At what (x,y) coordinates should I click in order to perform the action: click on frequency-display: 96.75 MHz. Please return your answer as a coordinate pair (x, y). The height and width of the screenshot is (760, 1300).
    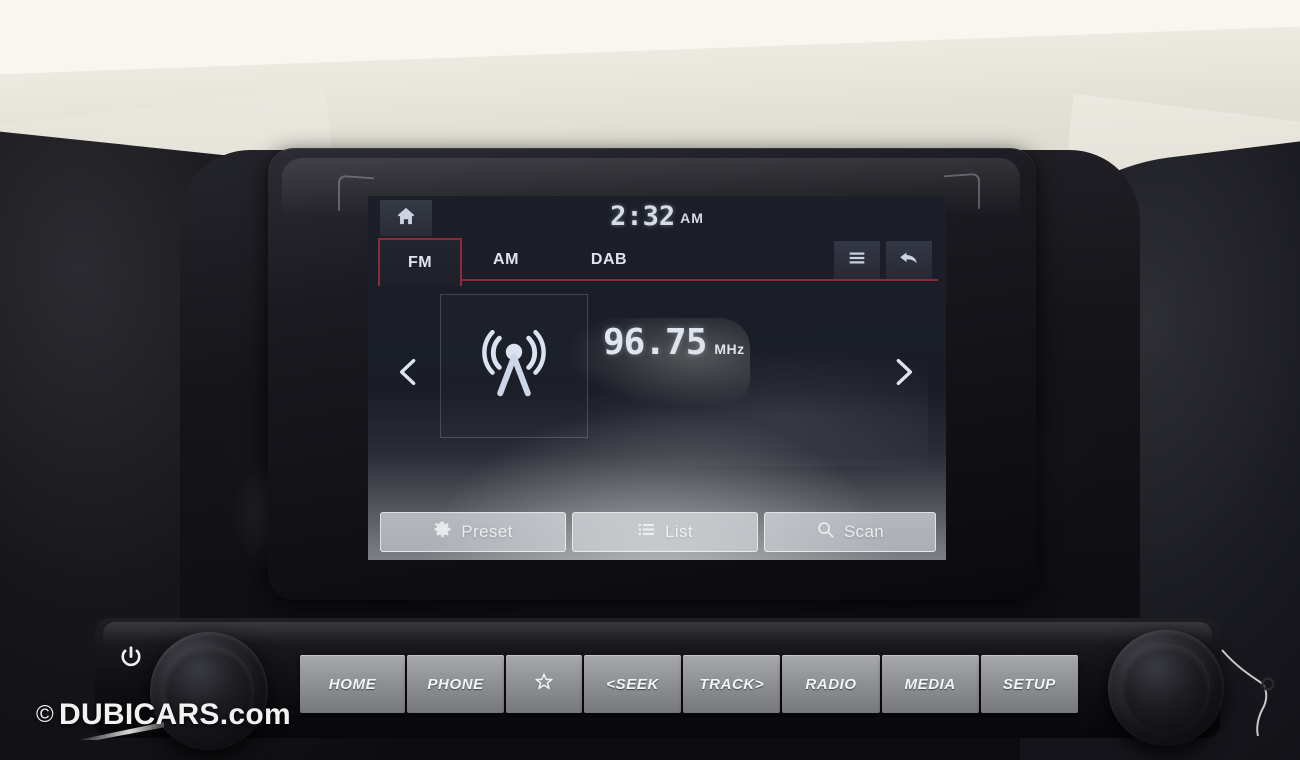
    Looking at the image, I should click on (674, 342).